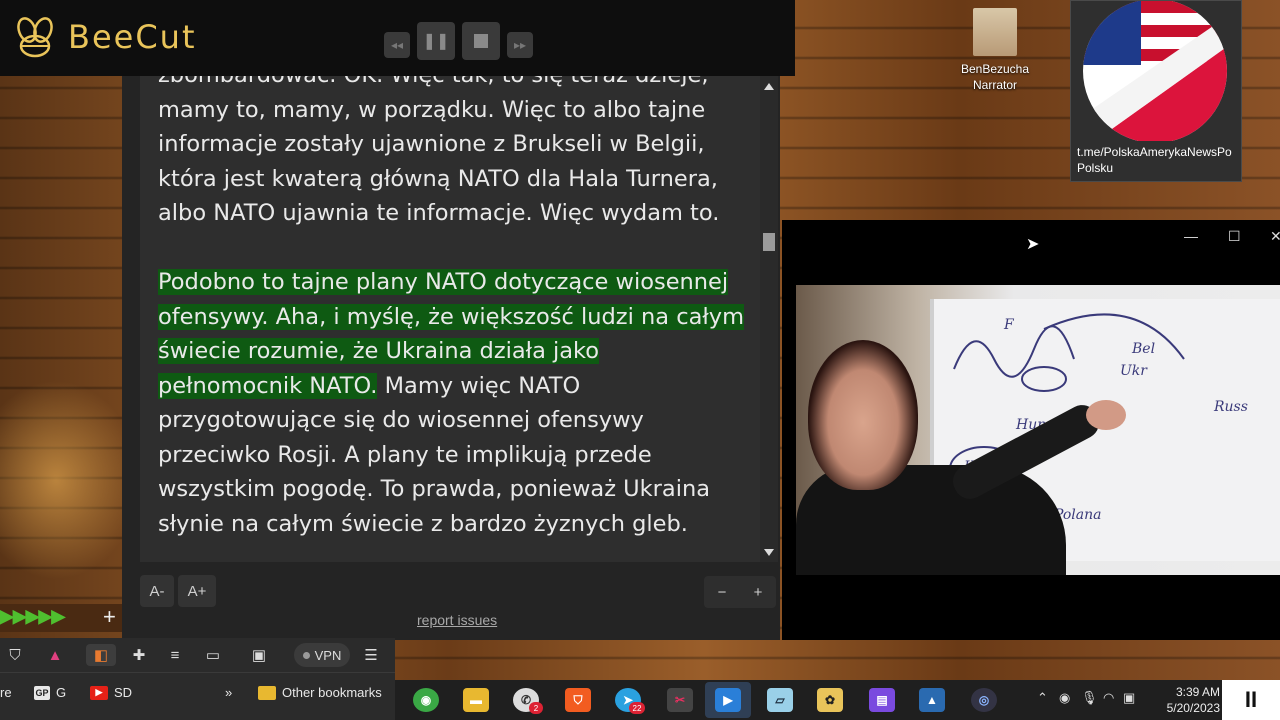 This screenshot has height=720, width=1280. What do you see at coordinates (1009, 325) in the screenshot?
I see `whiteboard-label: F` at bounding box center [1009, 325].